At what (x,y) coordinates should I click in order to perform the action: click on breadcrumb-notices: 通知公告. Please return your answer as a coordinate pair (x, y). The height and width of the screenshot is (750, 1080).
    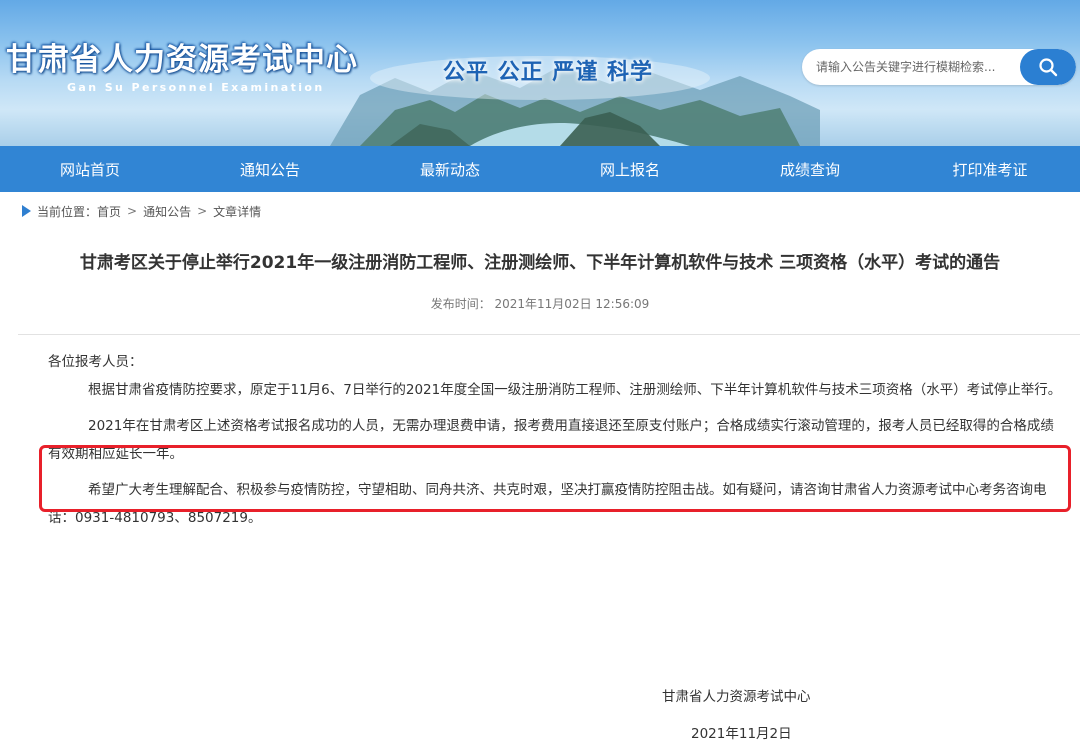
    Looking at the image, I should click on (167, 211).